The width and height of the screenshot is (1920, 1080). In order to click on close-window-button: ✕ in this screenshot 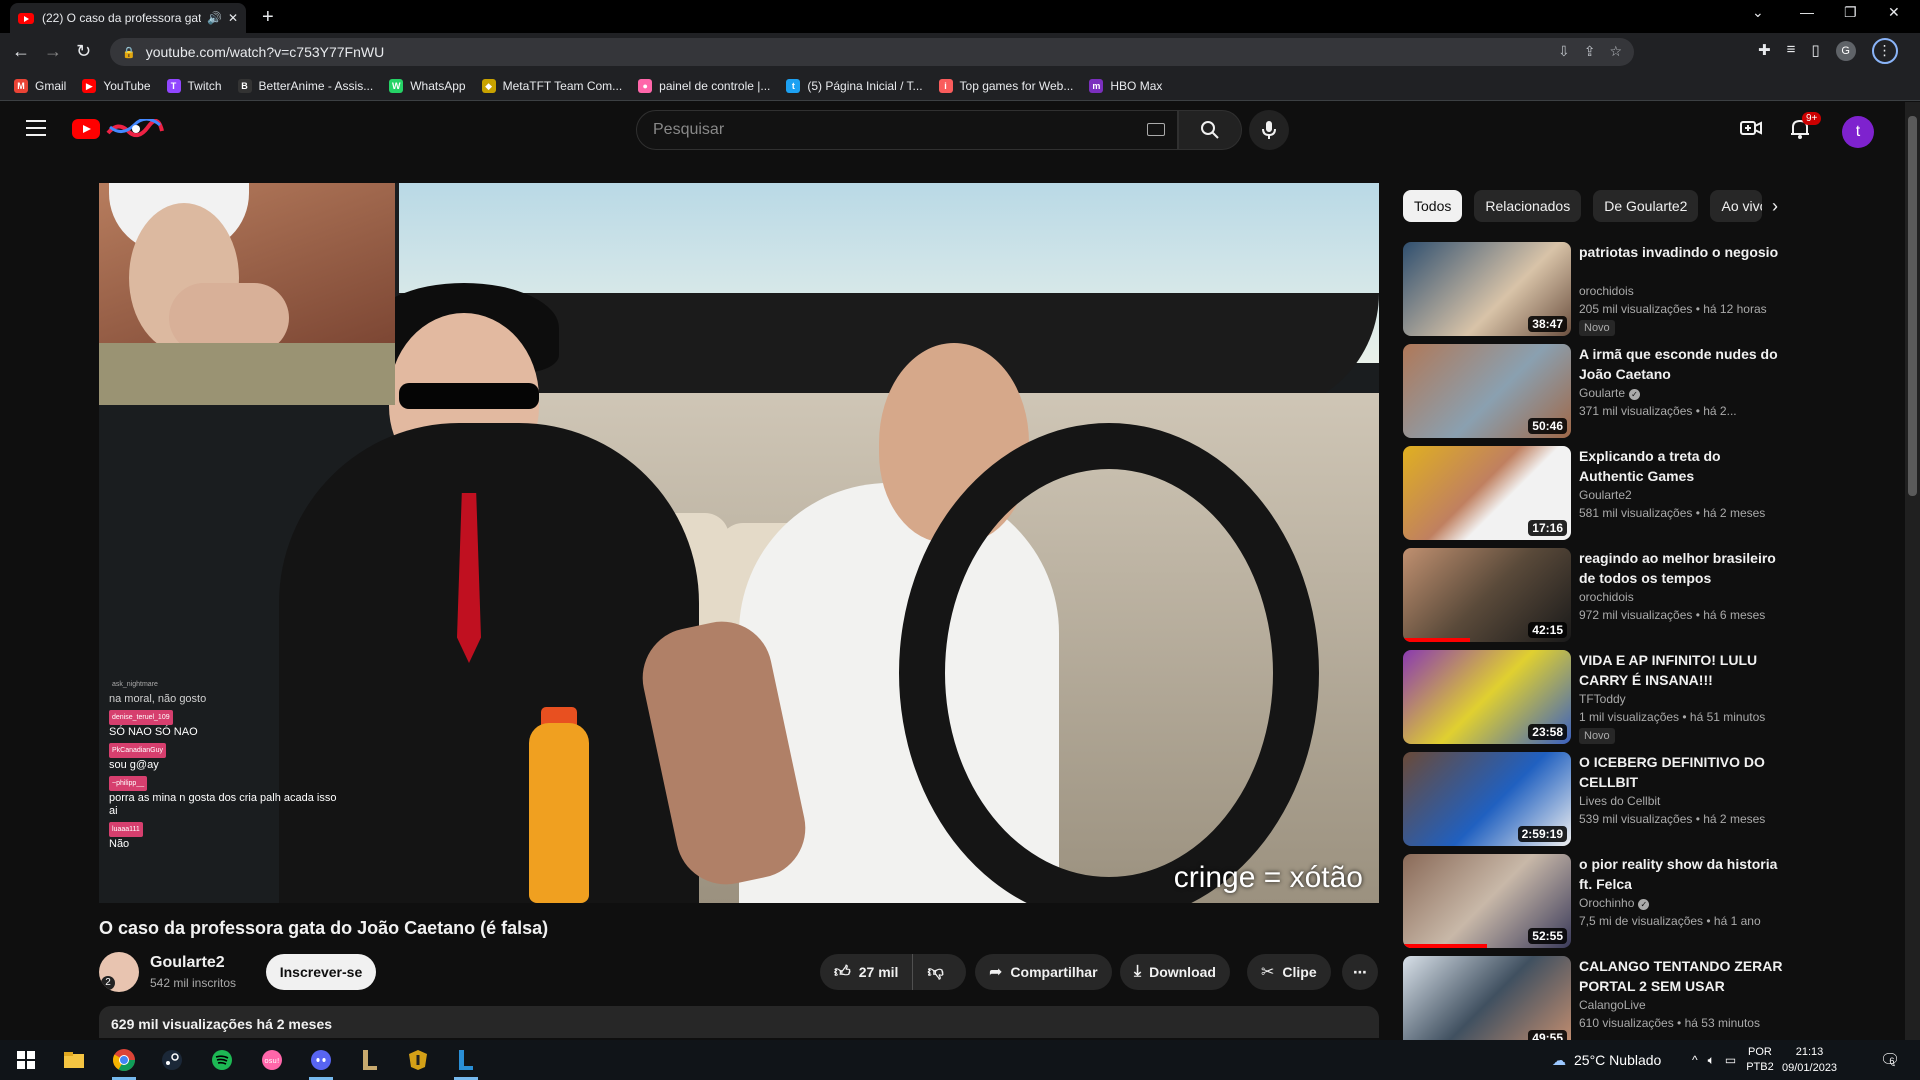, I will do `click(1894, 12)`.